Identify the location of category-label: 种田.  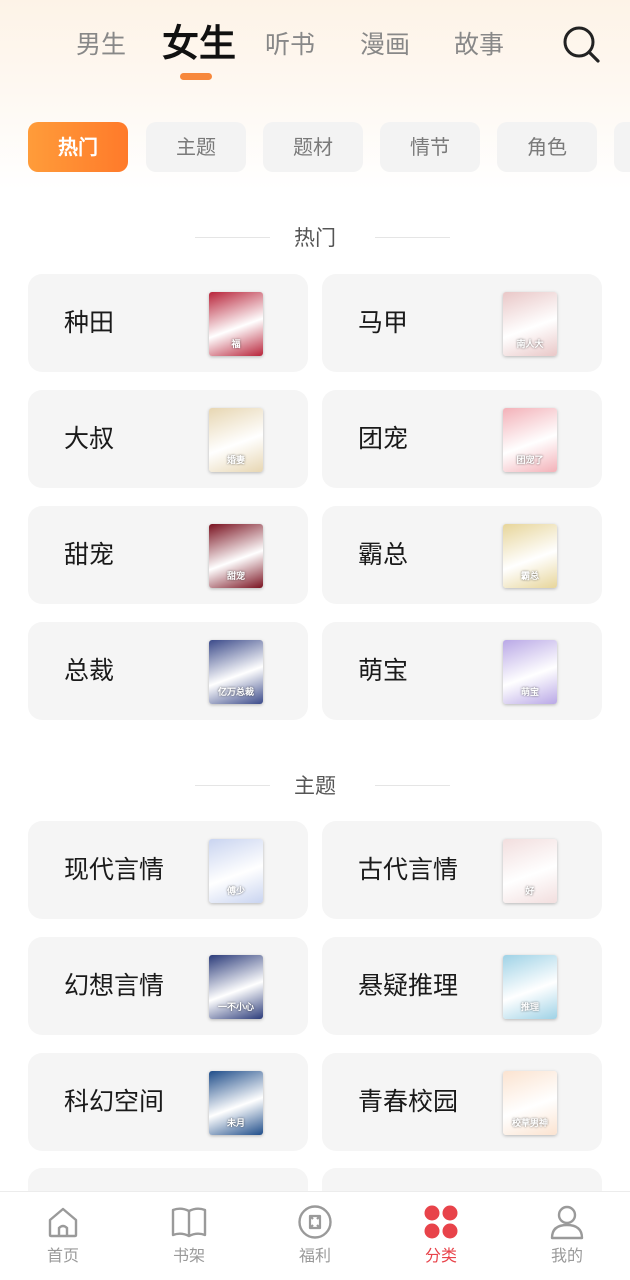
(89, 322).